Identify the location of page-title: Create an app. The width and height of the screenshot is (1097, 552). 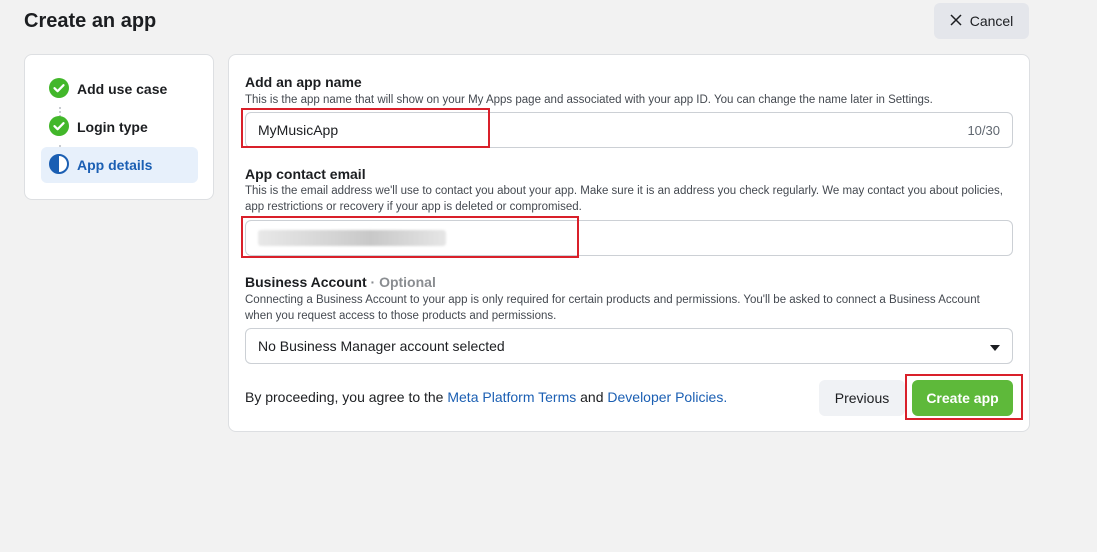
(90, 21).